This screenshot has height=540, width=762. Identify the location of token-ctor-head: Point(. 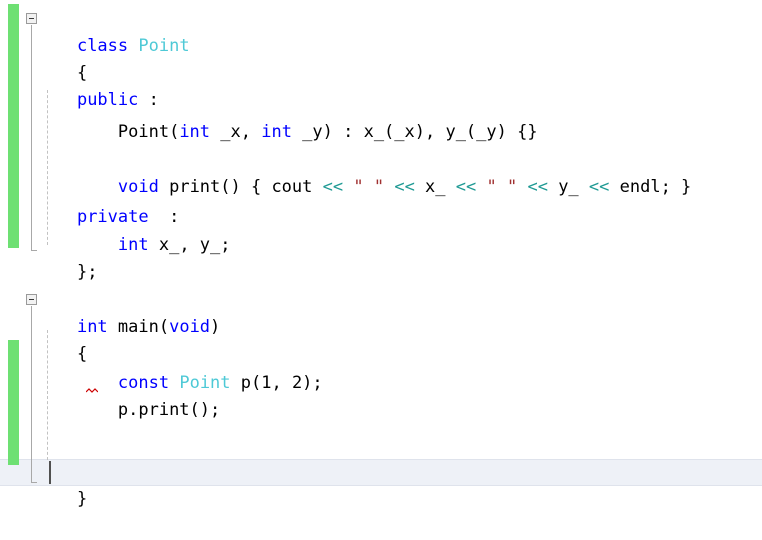
(128, 132).